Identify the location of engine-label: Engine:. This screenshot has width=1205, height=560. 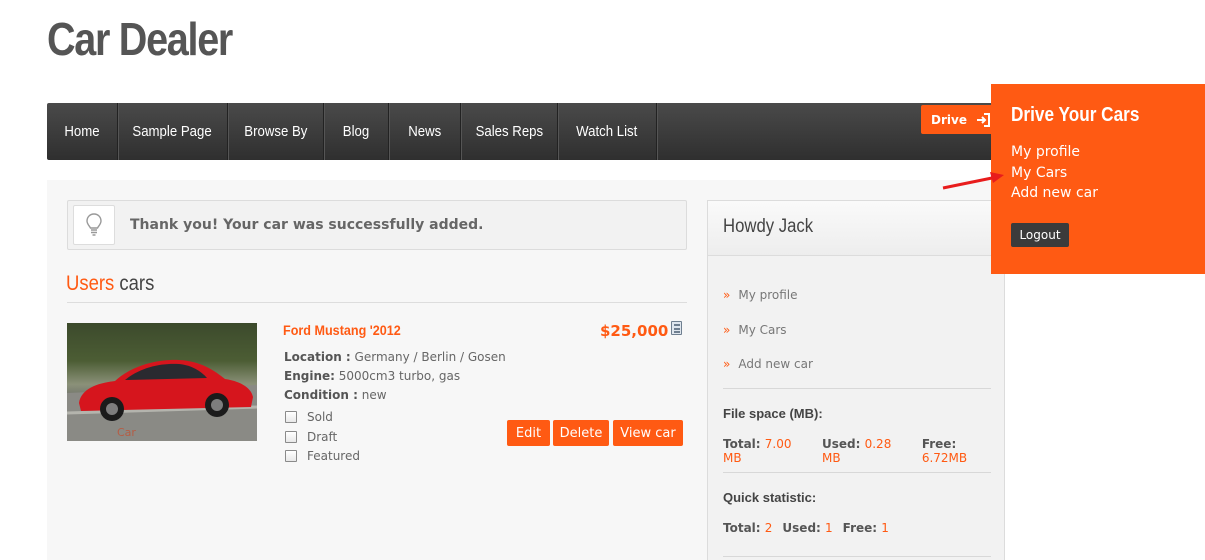
(309, 376).